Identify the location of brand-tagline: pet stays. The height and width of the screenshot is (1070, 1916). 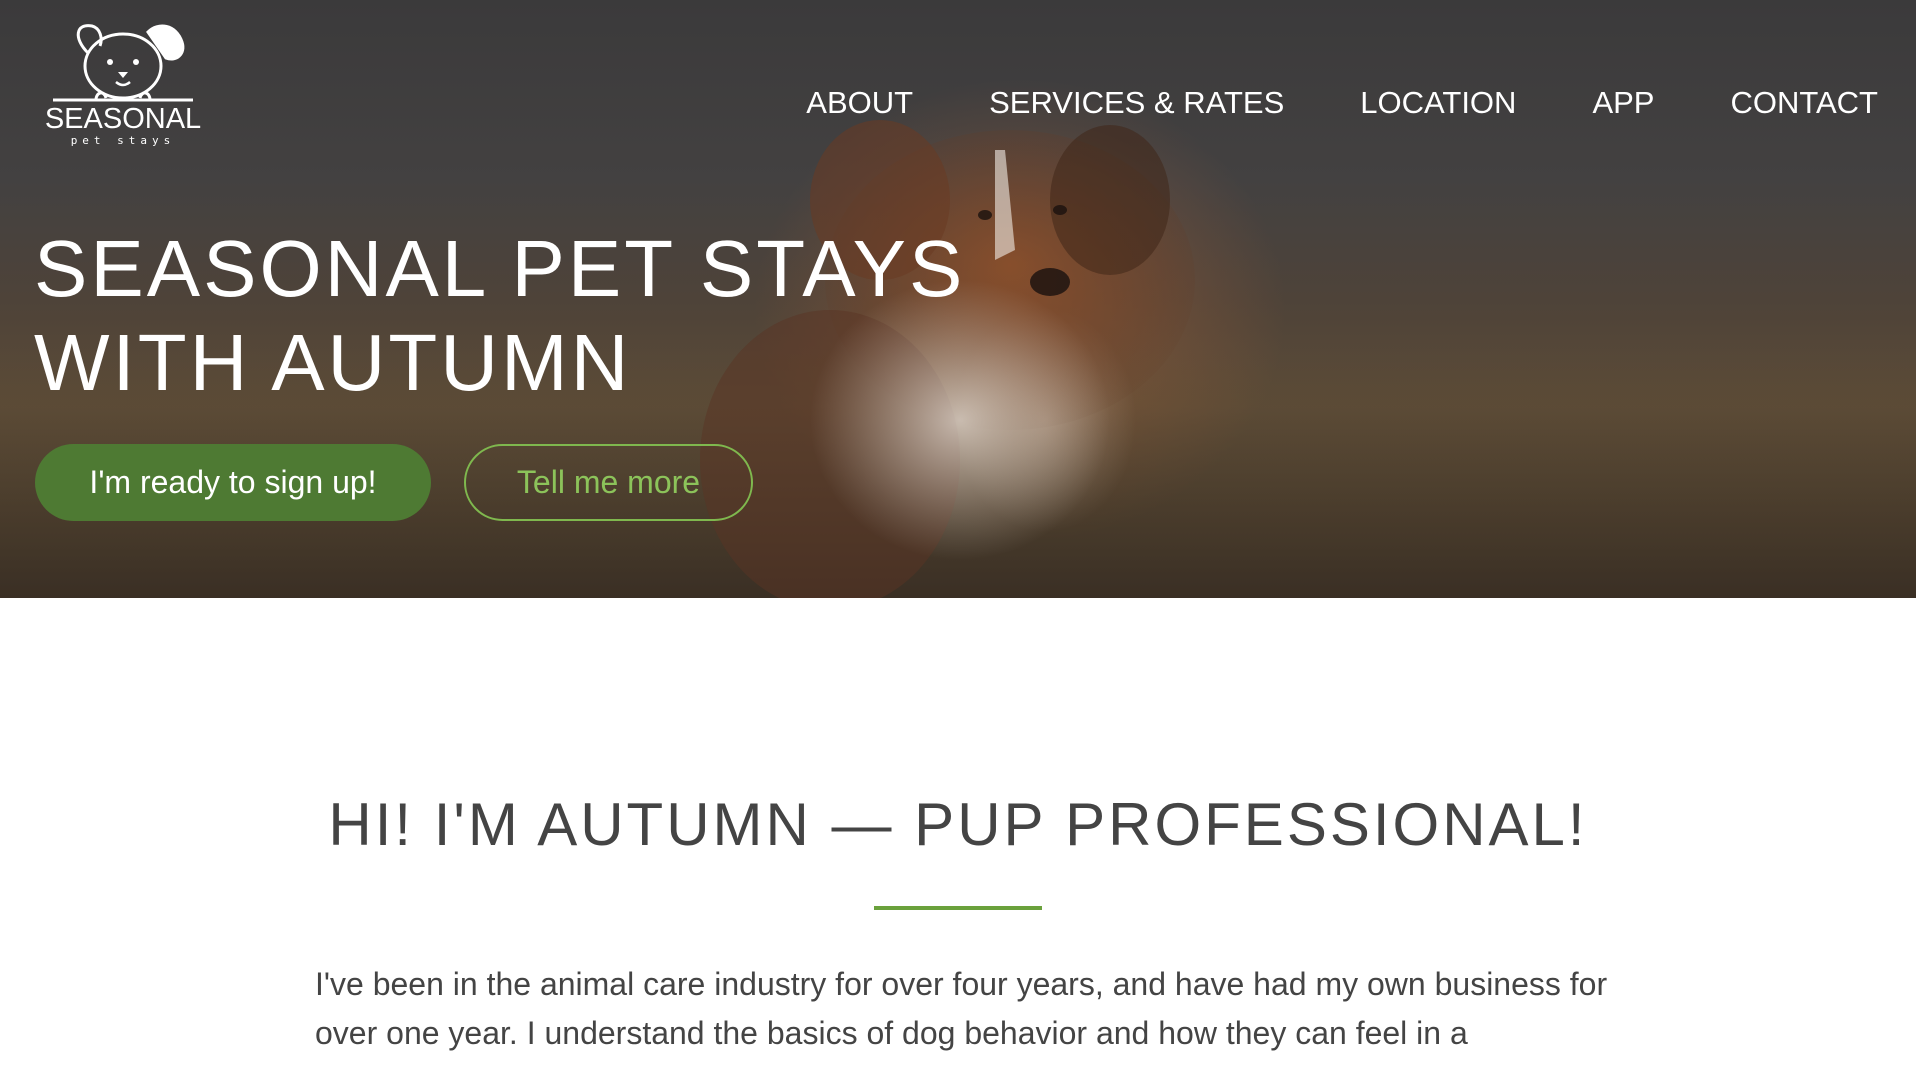
(123, 140).